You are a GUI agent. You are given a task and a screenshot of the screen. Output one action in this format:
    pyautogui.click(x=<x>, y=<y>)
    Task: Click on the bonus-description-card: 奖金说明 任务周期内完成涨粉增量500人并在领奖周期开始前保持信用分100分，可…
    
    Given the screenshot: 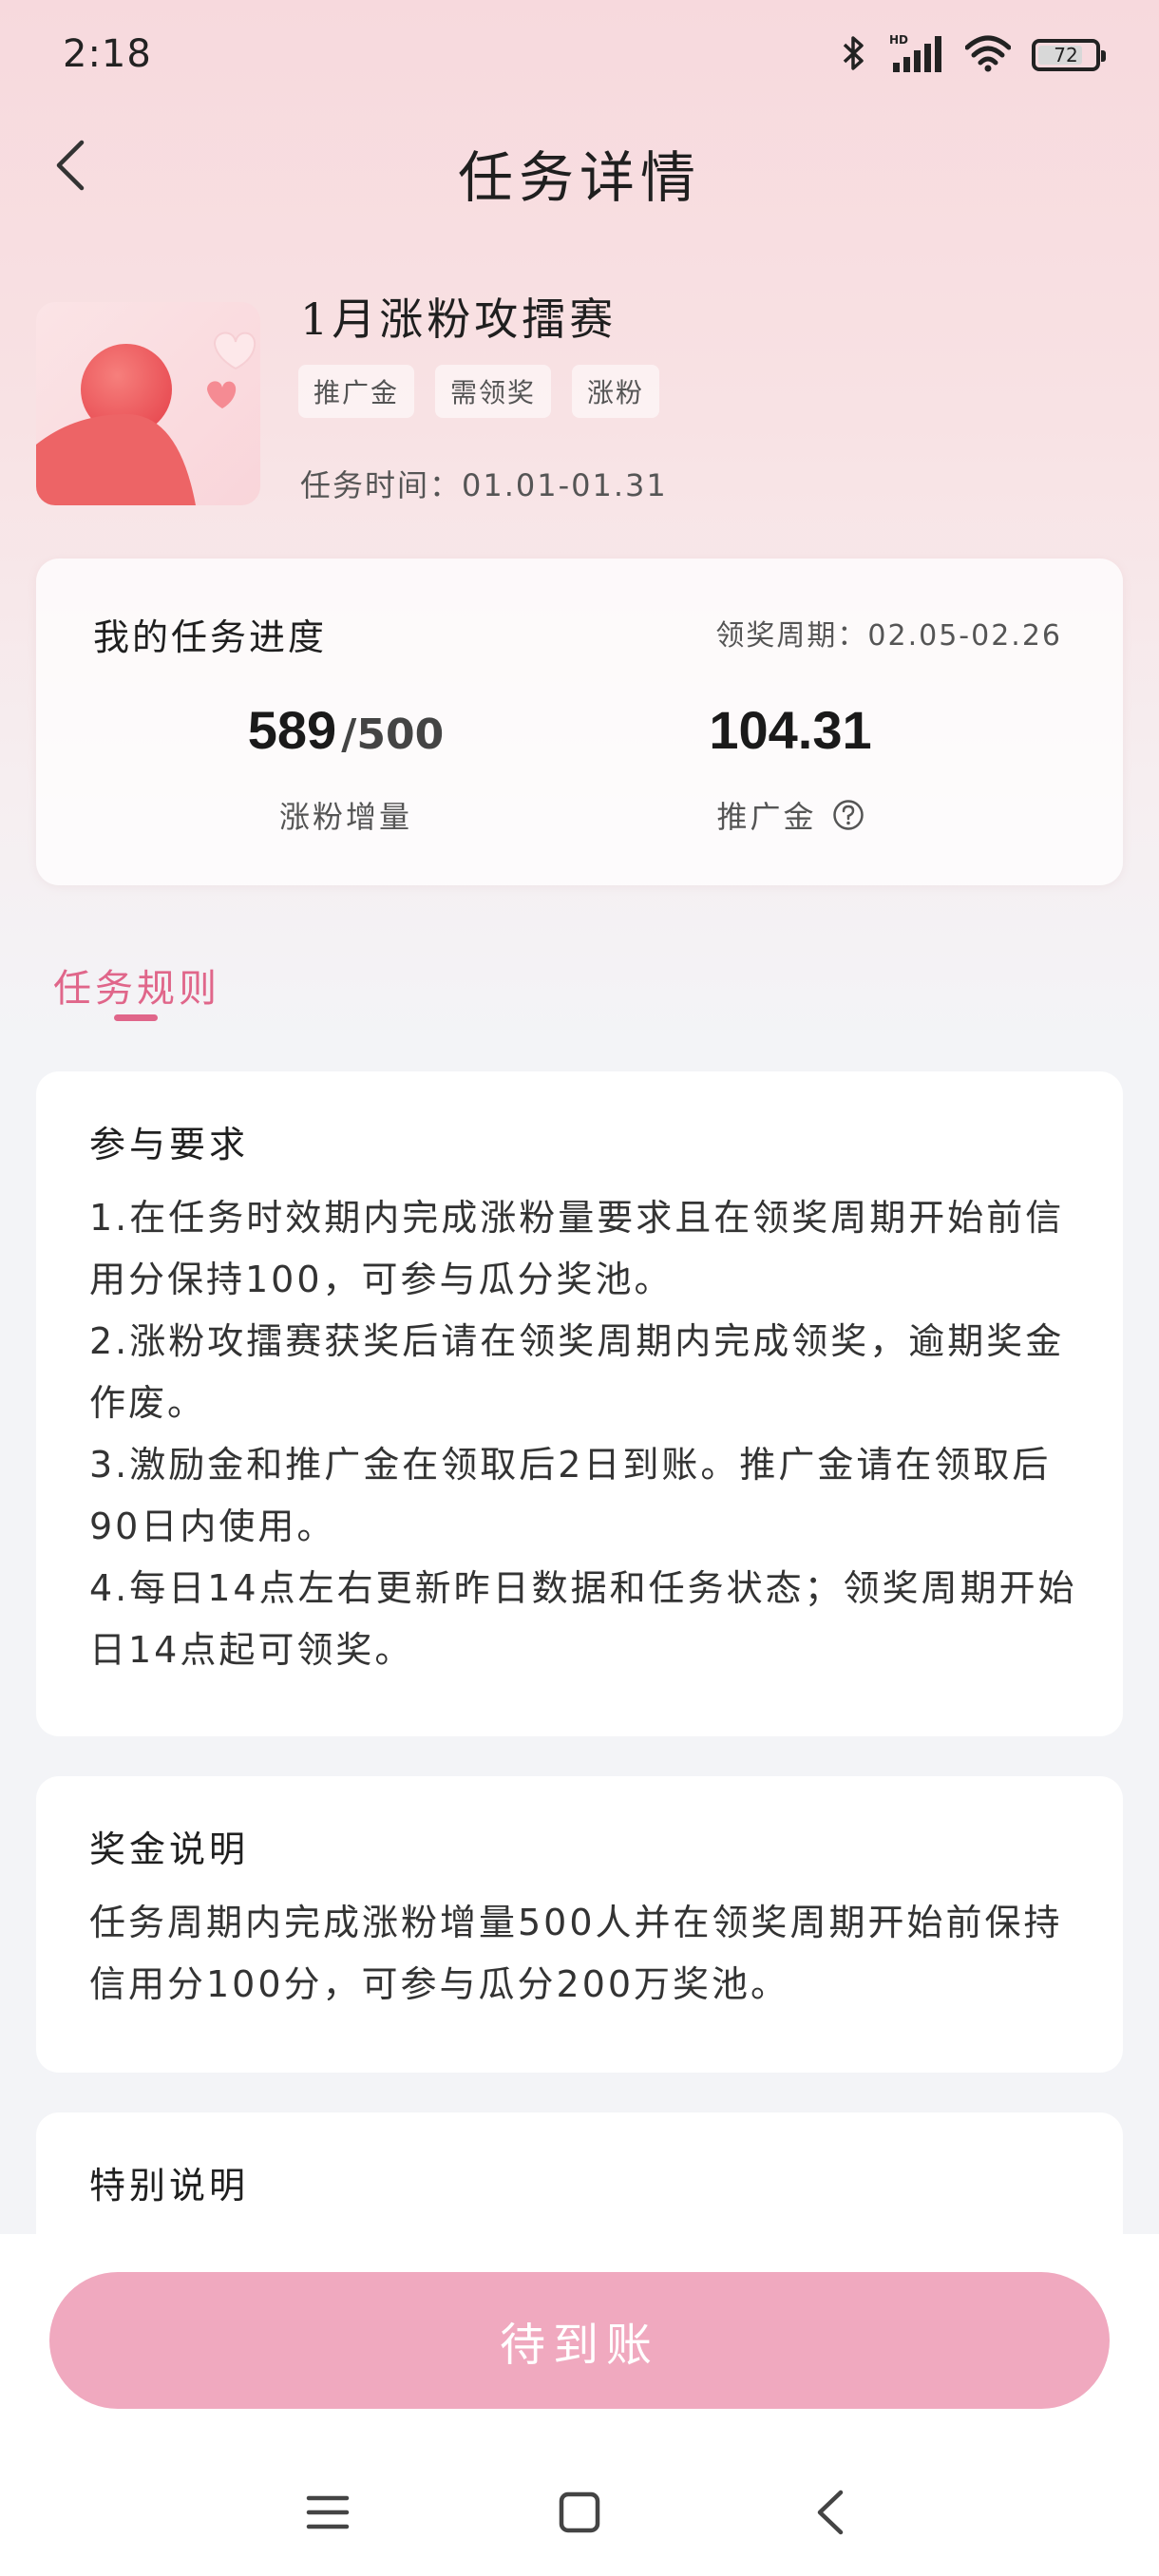 What is the action you would take?
    pyautogui.click(x=579, y=1924)
    